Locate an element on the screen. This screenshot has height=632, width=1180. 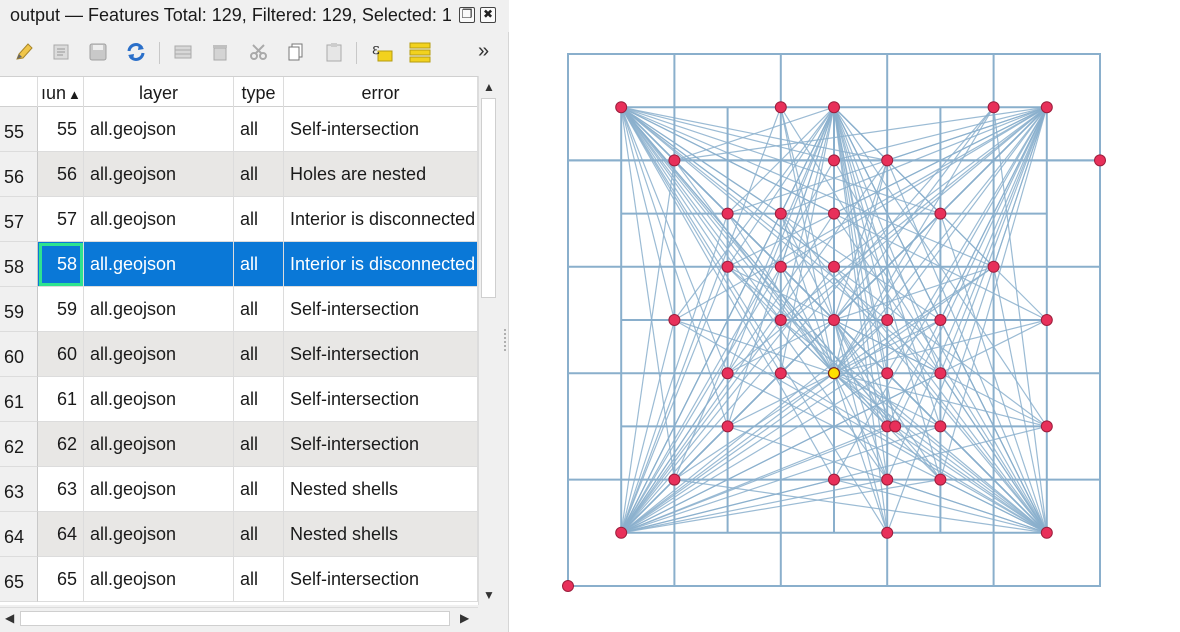
row-header: 57 is located at coordinates (19, 219).